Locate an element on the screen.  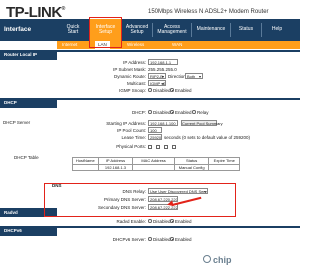
nav-quick-start: Quick Start is located at coordinates (73, 30).